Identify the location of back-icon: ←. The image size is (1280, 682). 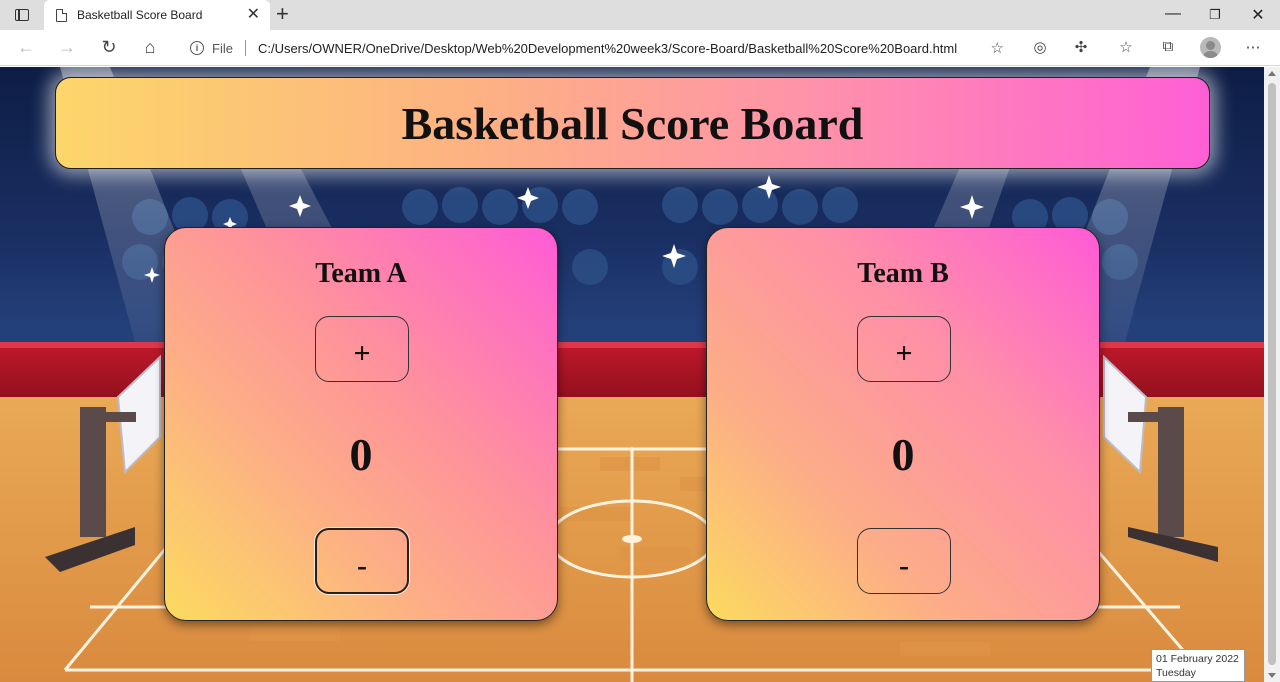
(26, 47).